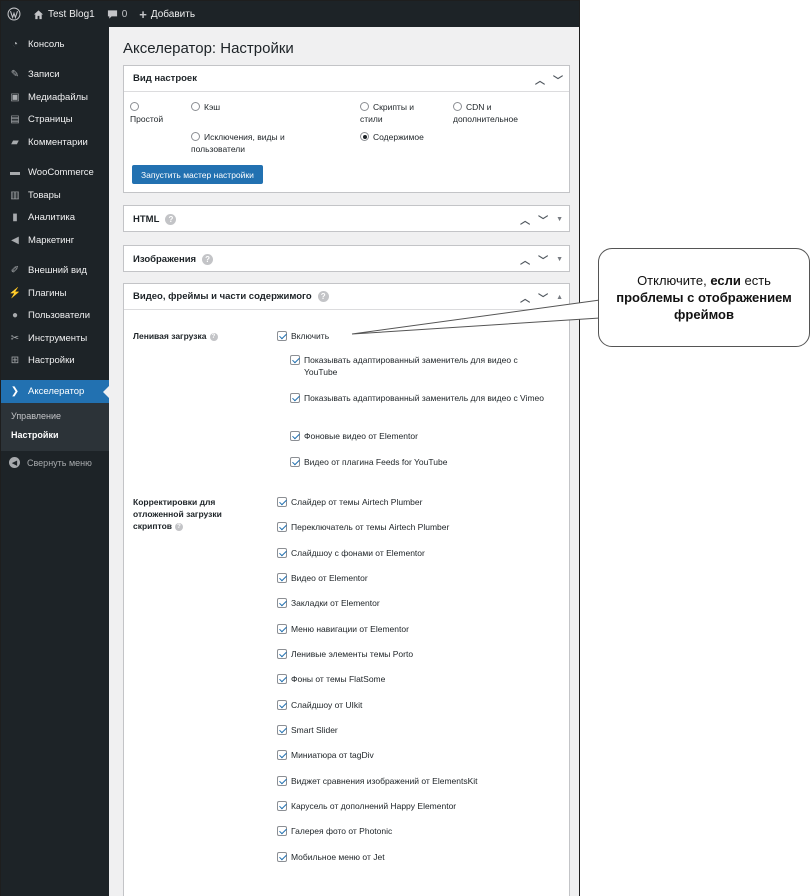  I want to click on radio-content: Содержимое, so click(392, 137).